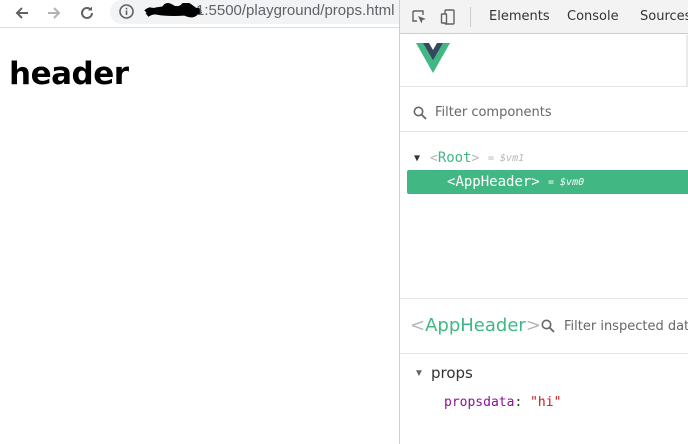 This screenshot has height=444, width=688. Describe the element at coordinates (69, 74) in the screenshot. I see `page-heading: header` at that location.